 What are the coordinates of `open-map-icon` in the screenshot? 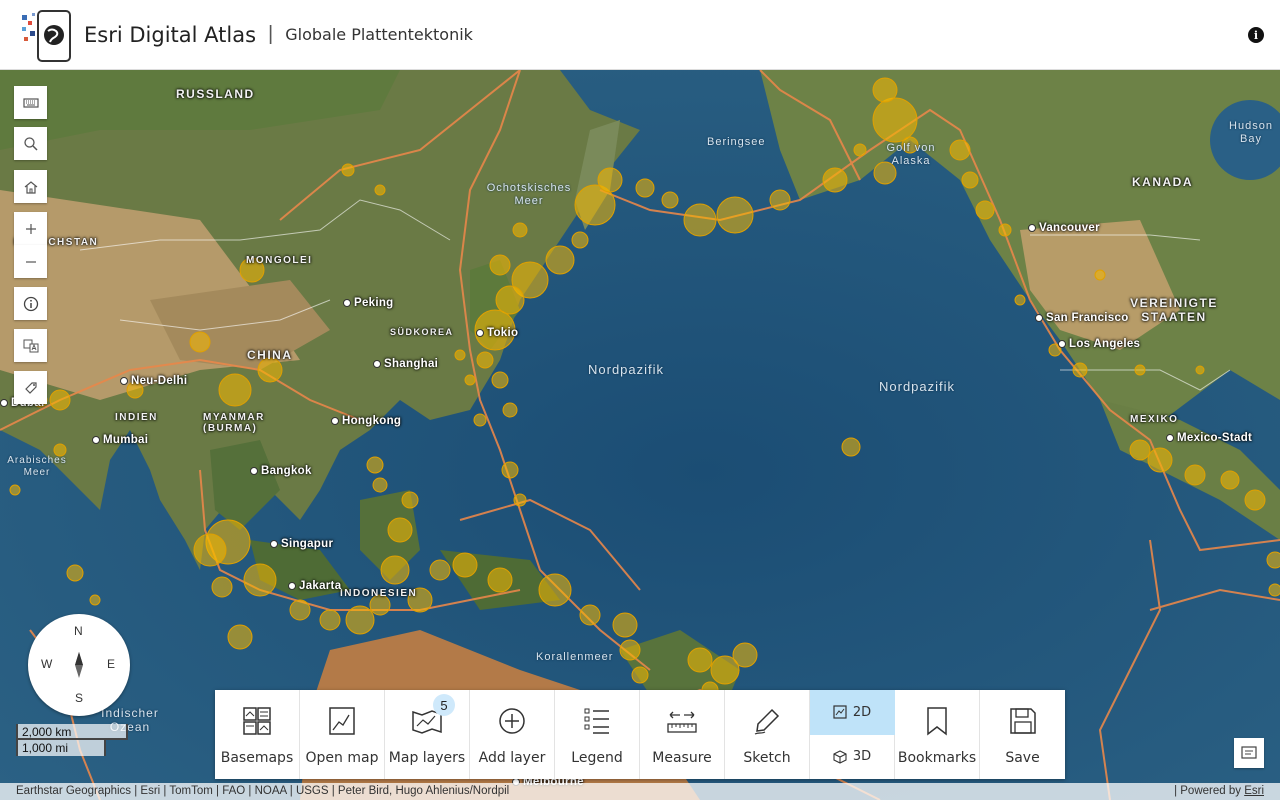 It's located at (342, 721).